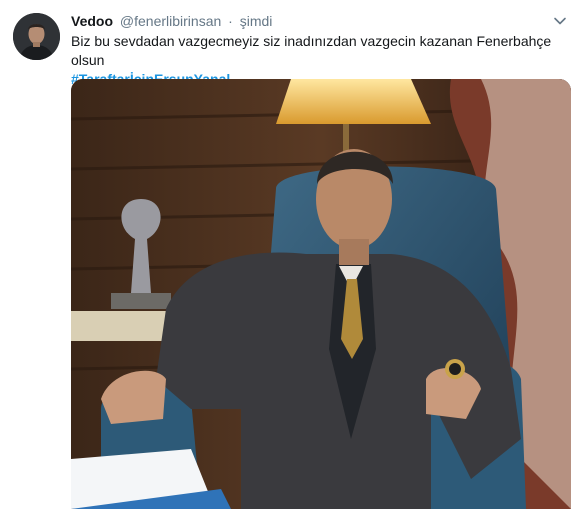  Describe the element at coordinates (256, 21) in the screenshot. I see `tweet-timestamp: şimdi` at that location.